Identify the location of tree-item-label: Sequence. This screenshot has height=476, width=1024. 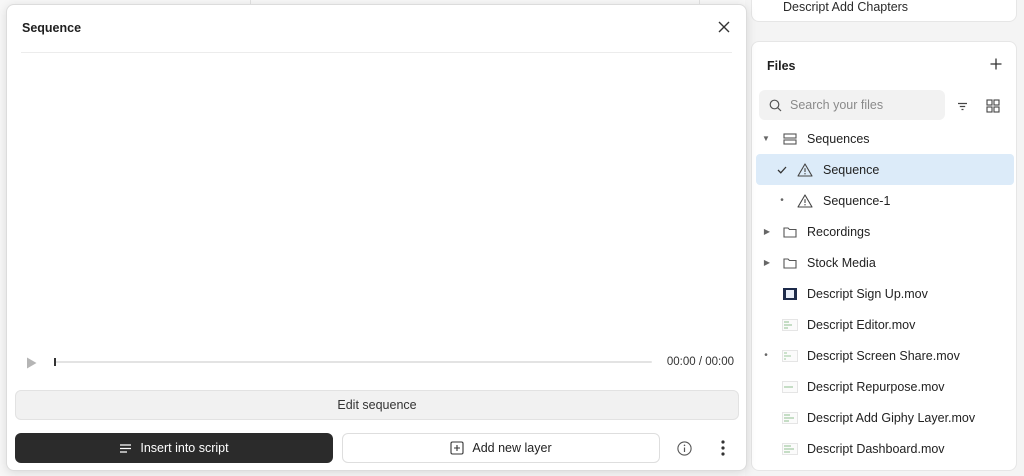
(851, 169).